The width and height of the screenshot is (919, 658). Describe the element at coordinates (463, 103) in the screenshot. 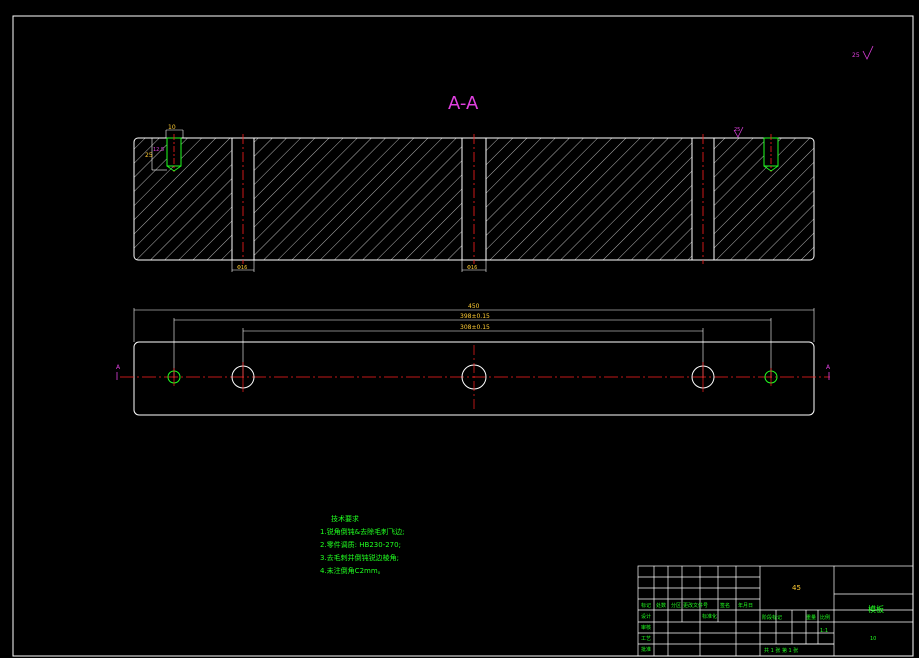

I see `section-title: A-A` at that location.